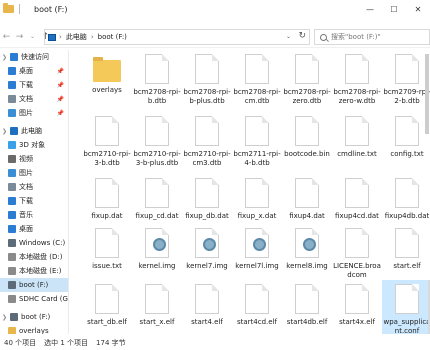 This screenshot has width=430, height=350. I want to click on sidebar-item: 音乐, so click(34, 215).